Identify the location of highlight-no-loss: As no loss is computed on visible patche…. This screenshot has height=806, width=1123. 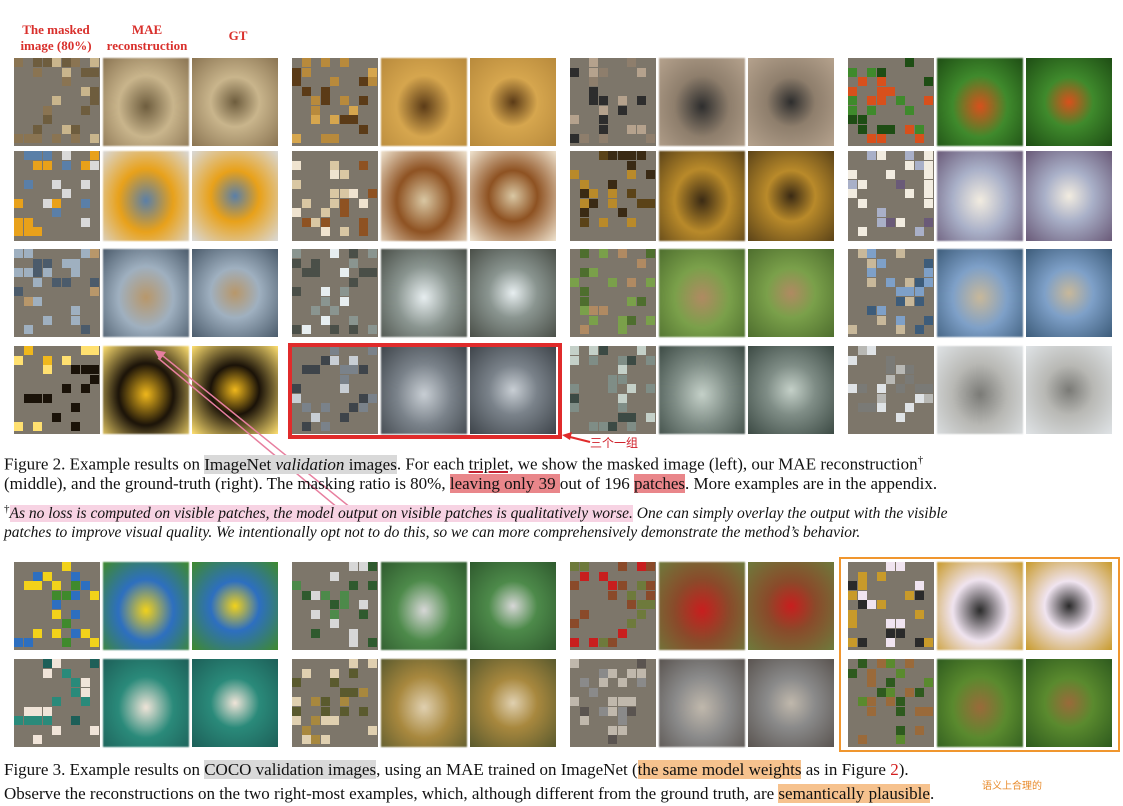
(321, 514).